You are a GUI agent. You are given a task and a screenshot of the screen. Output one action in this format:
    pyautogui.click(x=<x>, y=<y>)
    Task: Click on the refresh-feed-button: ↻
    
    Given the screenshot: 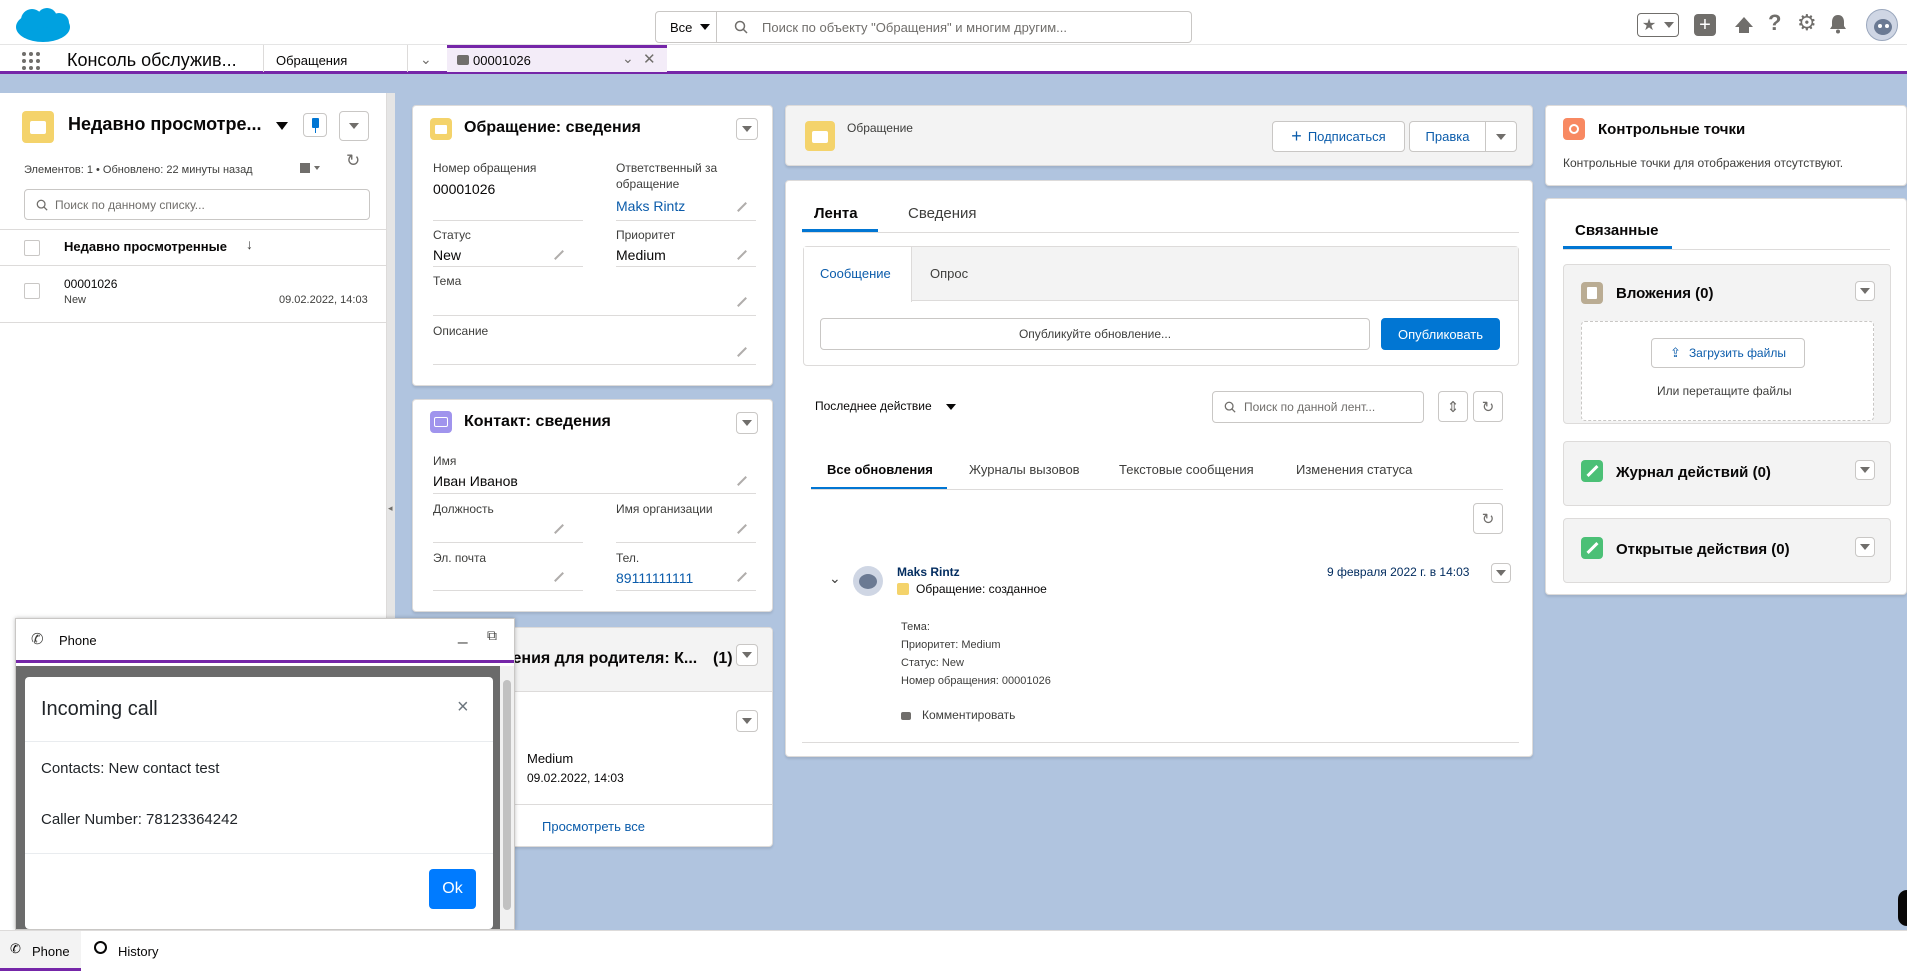 What is the action you would take?
    pyautogui.click(x=1488, y=406)
    